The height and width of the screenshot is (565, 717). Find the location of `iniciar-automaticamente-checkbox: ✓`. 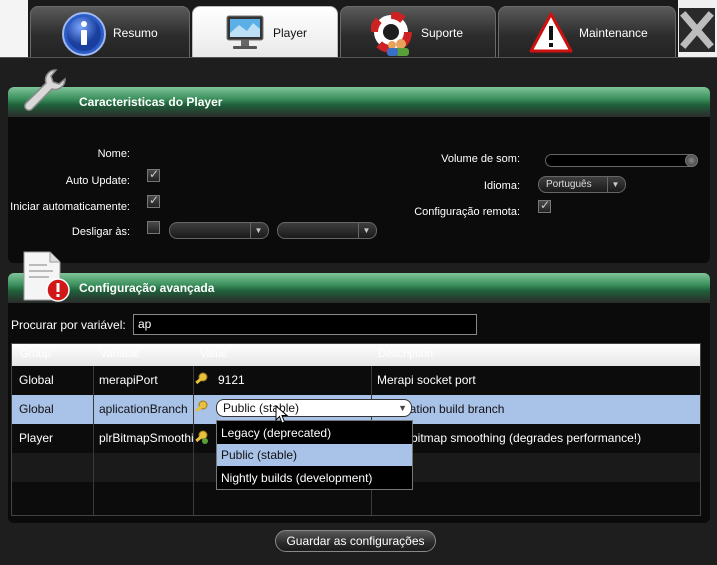

iniciar-automaticamente-checkbox: ✓ is located at coordinates (153, 200).